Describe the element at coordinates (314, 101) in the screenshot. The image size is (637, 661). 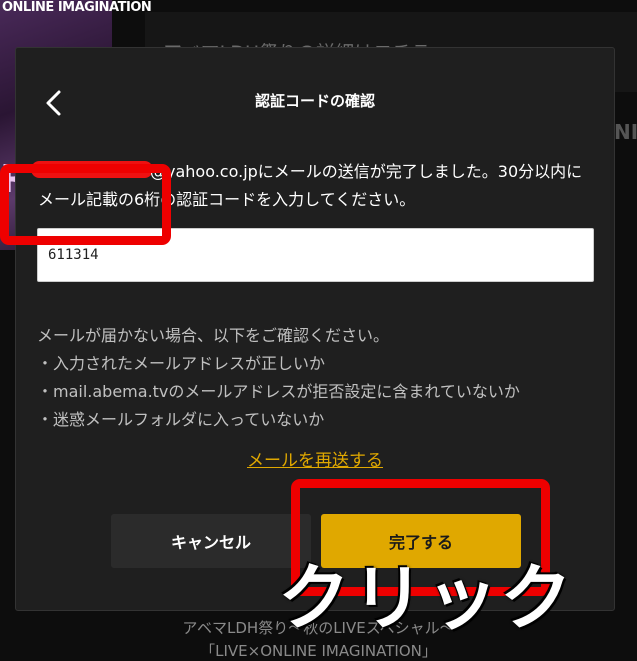
I see `dialog-title: 認証コードの確認` at that location.